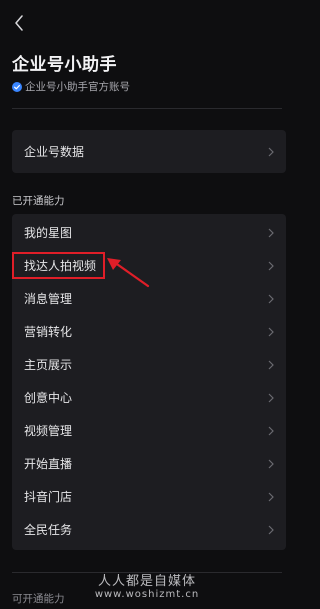 This screenshot has width=320, height=609. Describe the element at coordinates (149, 529) in the screenshot. I see `capability-all-people-tasks: 全民任务` at that location.